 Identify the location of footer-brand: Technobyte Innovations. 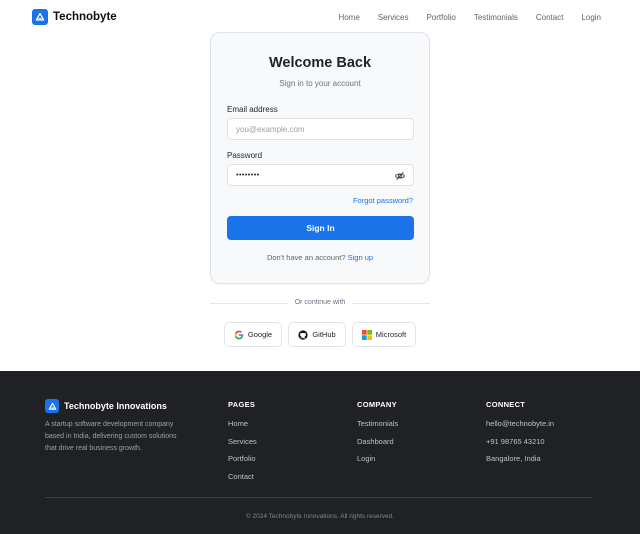
(106, 406).